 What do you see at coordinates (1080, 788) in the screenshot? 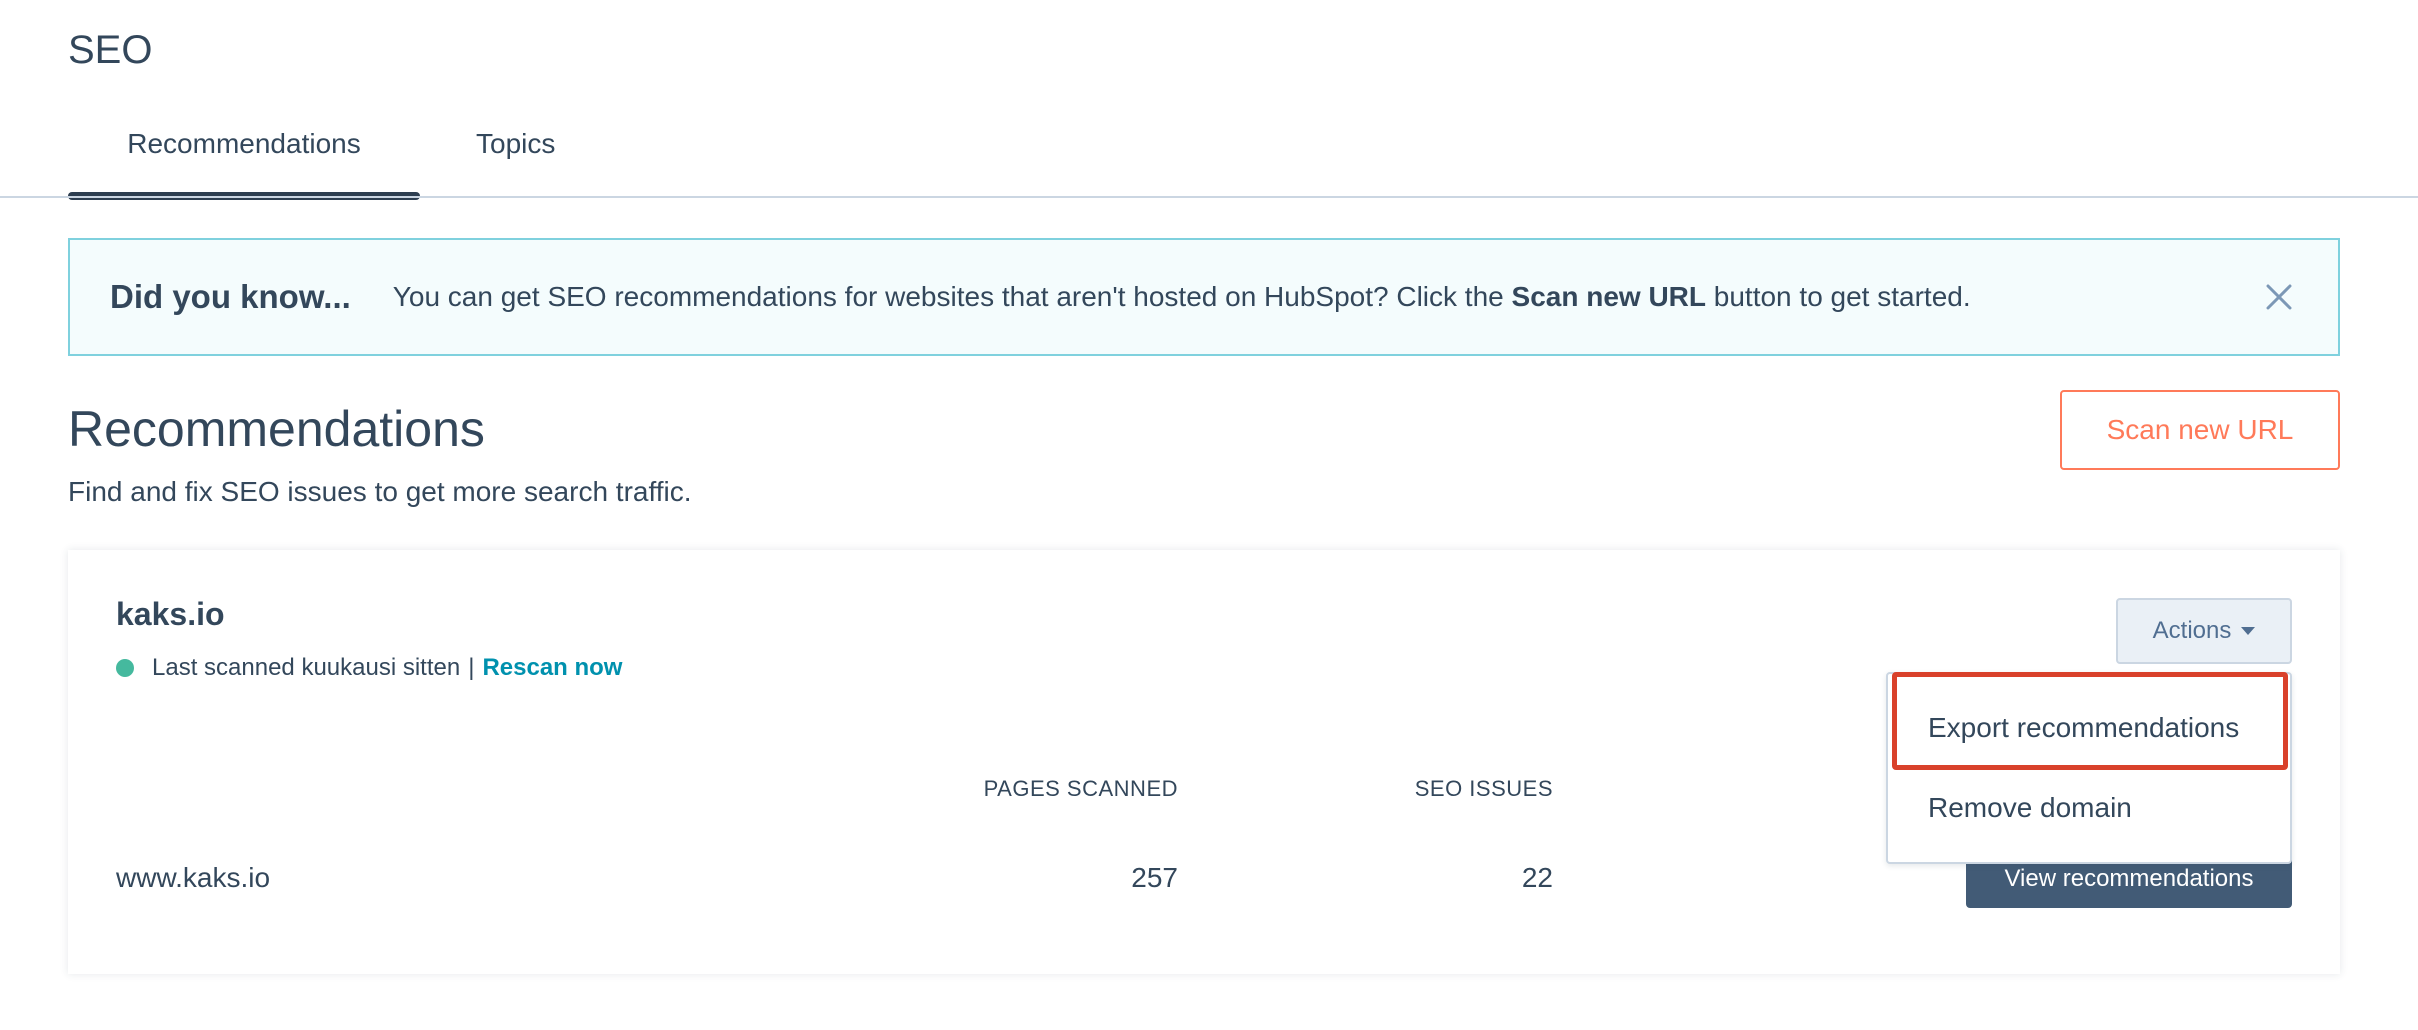
I see `column-header-pages-scanned: PAGES SCANNED` at bounding box center [1080, 788].